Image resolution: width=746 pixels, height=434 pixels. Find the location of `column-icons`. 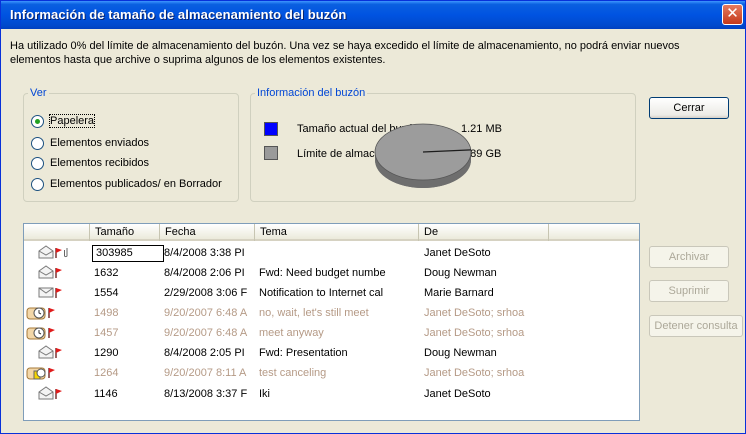

column-icons is located at coordinates (57, 232).